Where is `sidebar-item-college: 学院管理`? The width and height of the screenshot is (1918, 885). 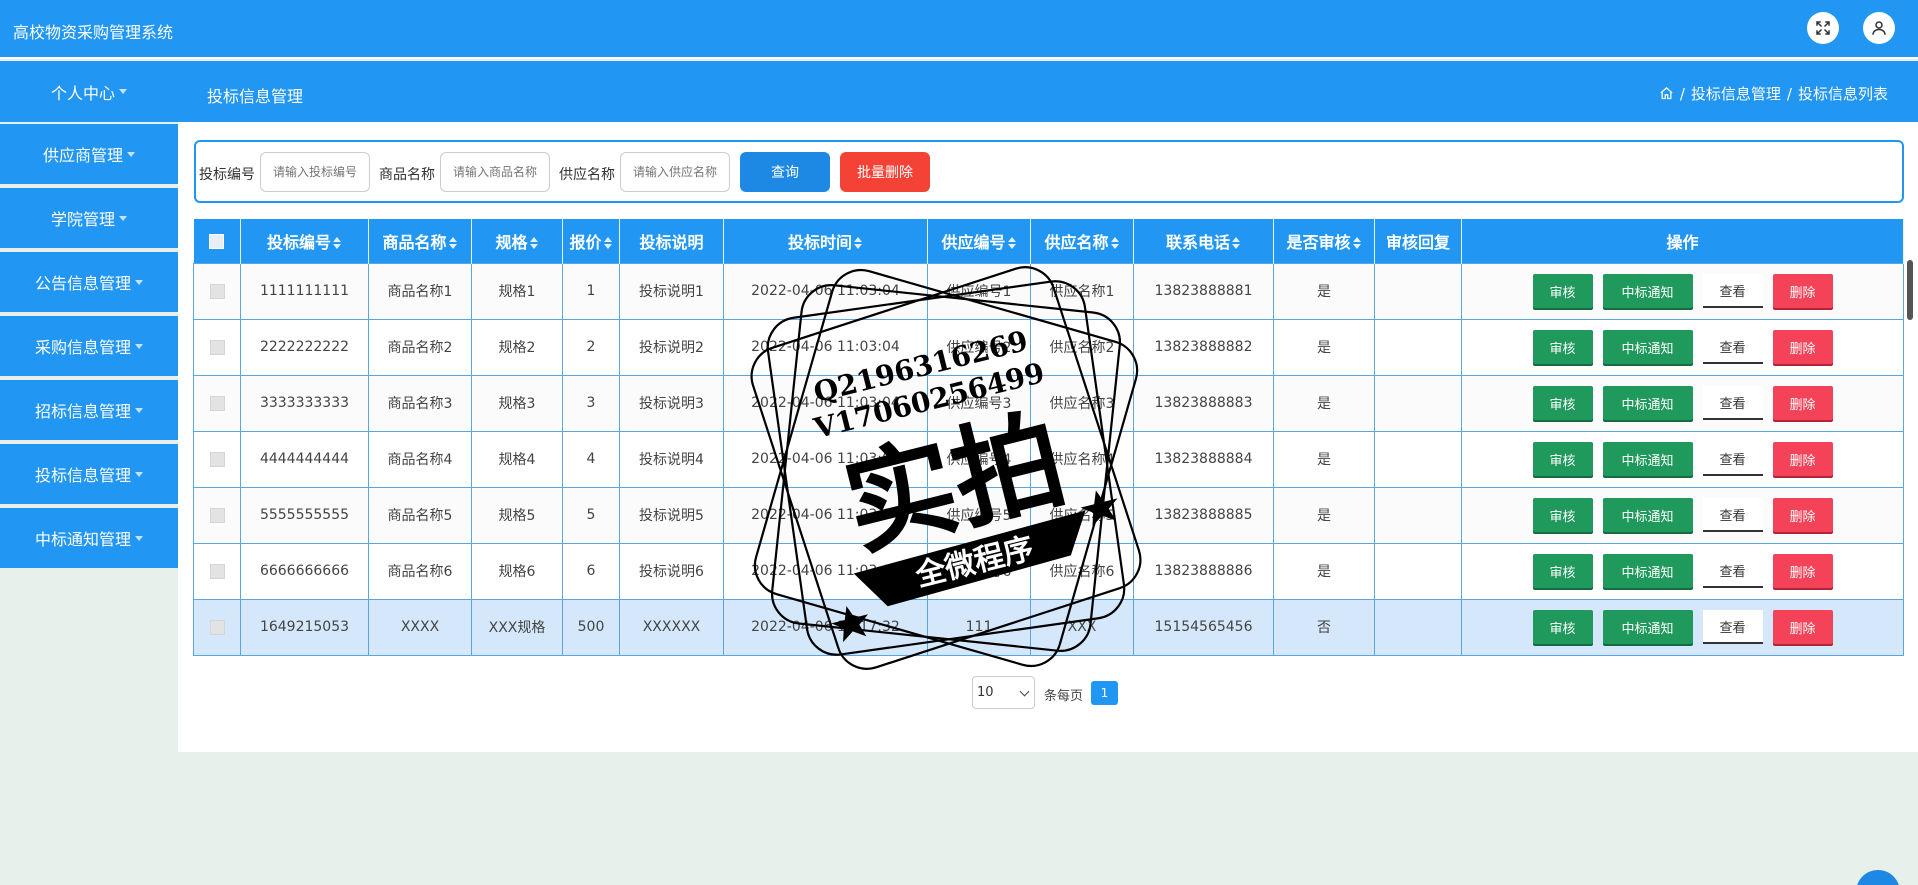
sidebar-item-college: 学院管理 is located at coordinates (89, 218).